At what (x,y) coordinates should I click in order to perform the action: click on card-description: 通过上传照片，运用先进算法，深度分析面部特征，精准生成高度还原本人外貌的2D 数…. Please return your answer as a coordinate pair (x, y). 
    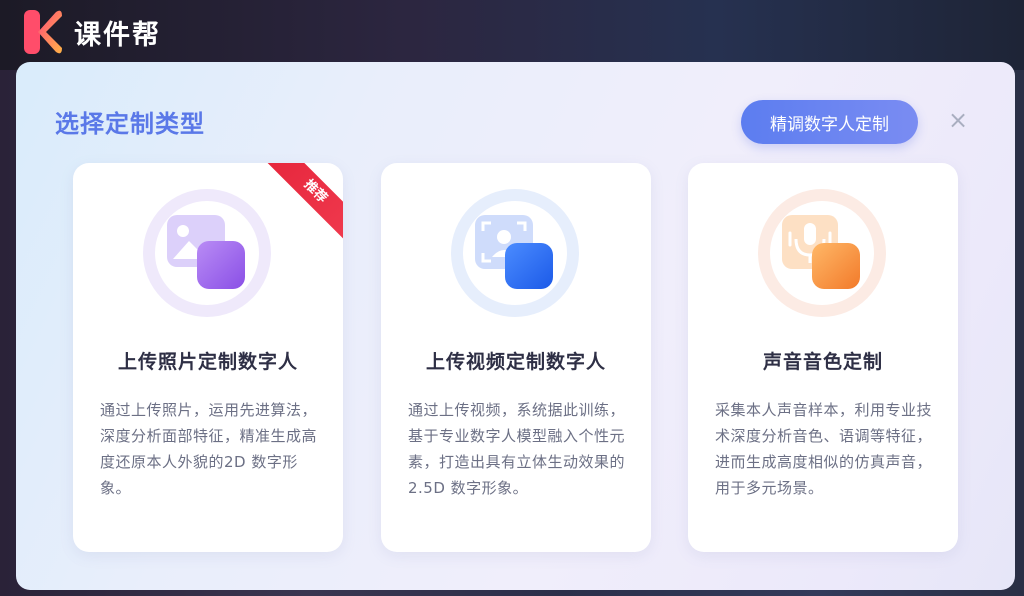
    Looking at the image, I should click on (209, 449).